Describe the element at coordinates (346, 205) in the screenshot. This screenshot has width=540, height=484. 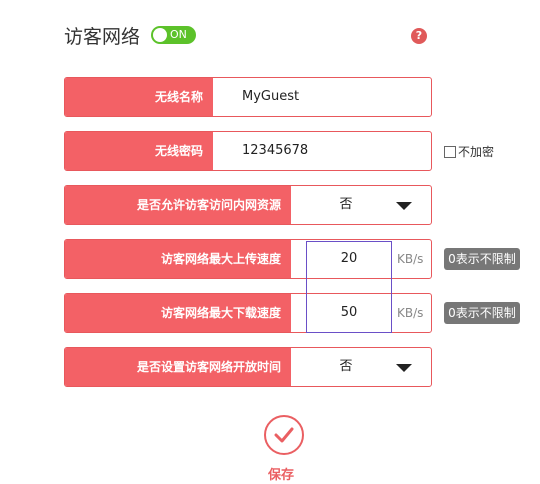
I see `allow-intranet-select: 否` at that location.